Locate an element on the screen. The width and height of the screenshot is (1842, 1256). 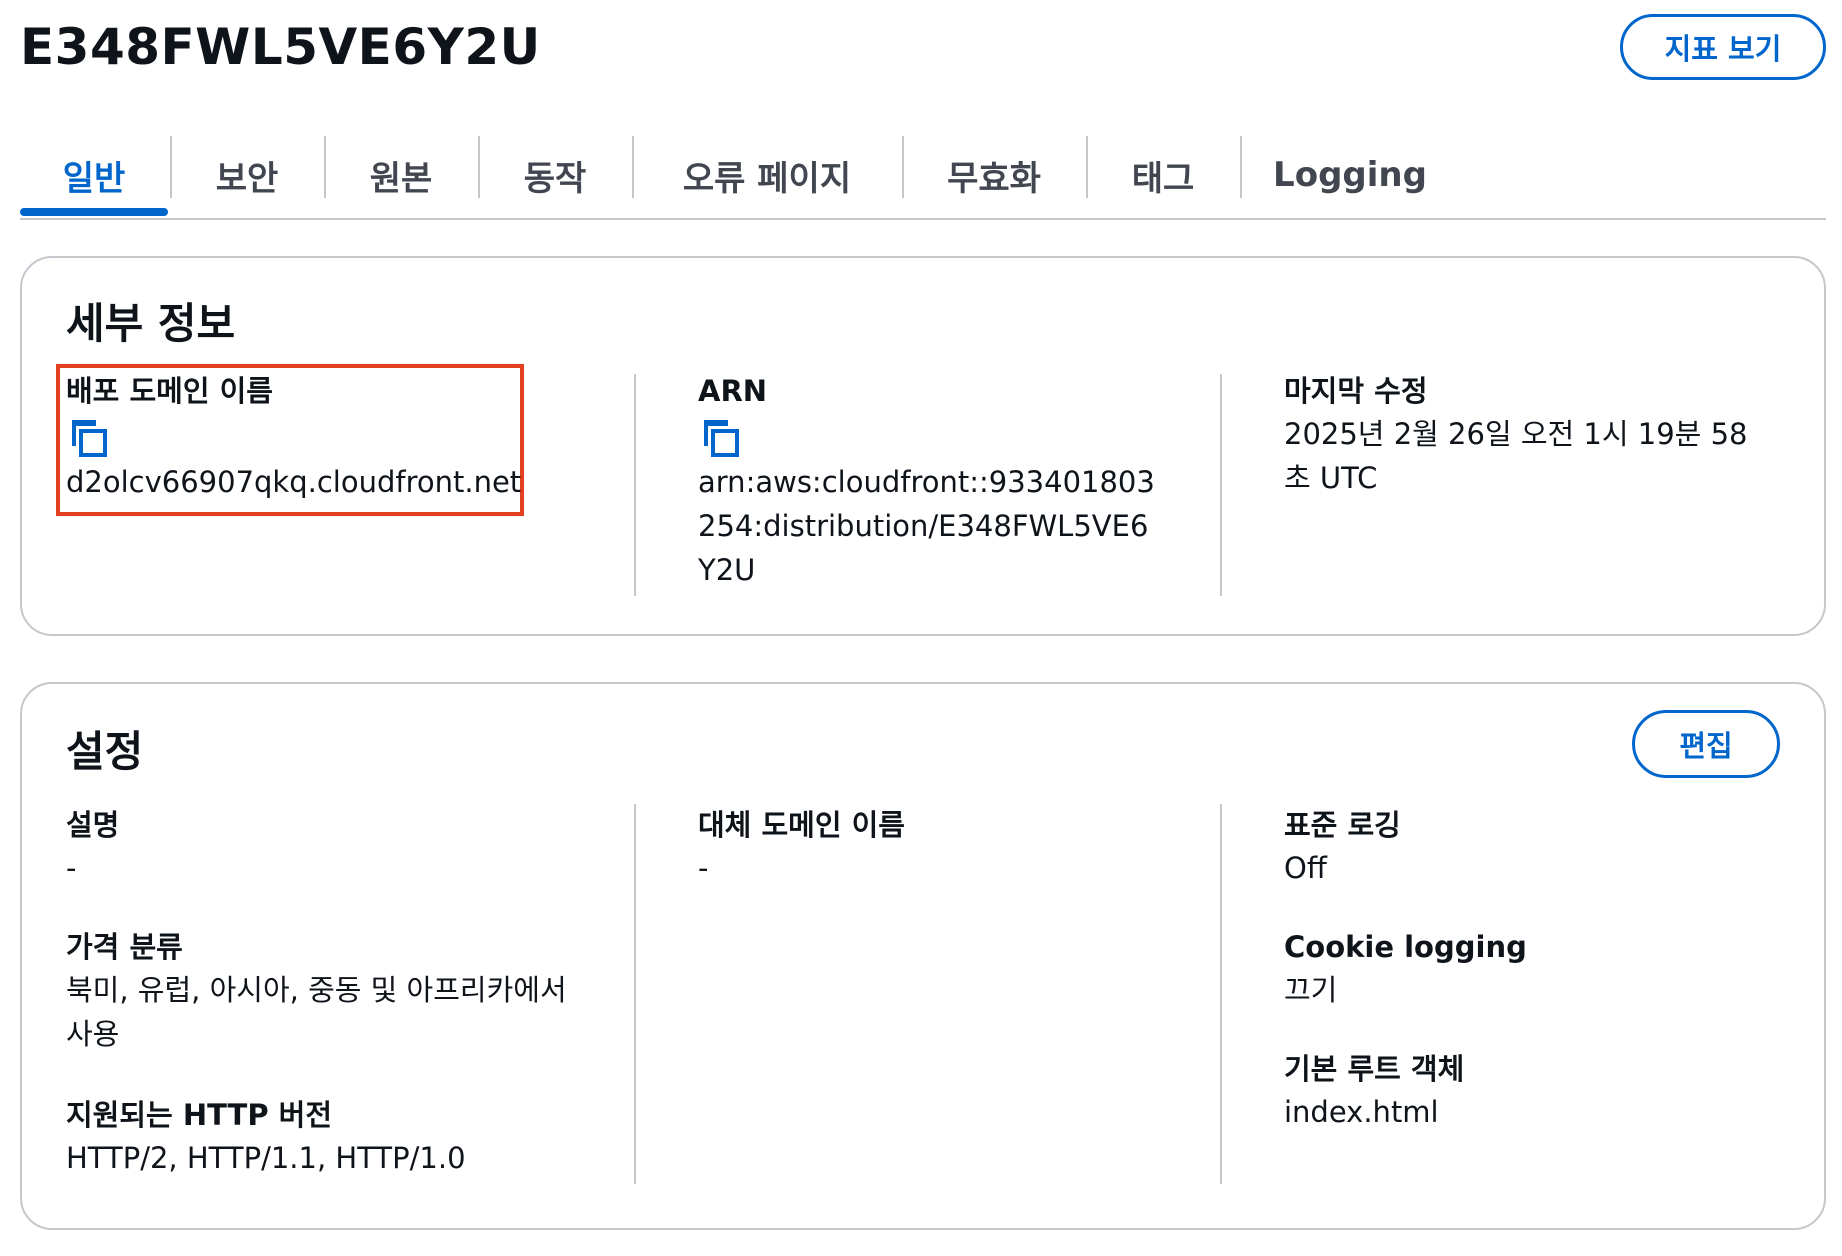
arn-value-line: arn:aws:cloudfront::933401803 is located at coordinates (926, 482).